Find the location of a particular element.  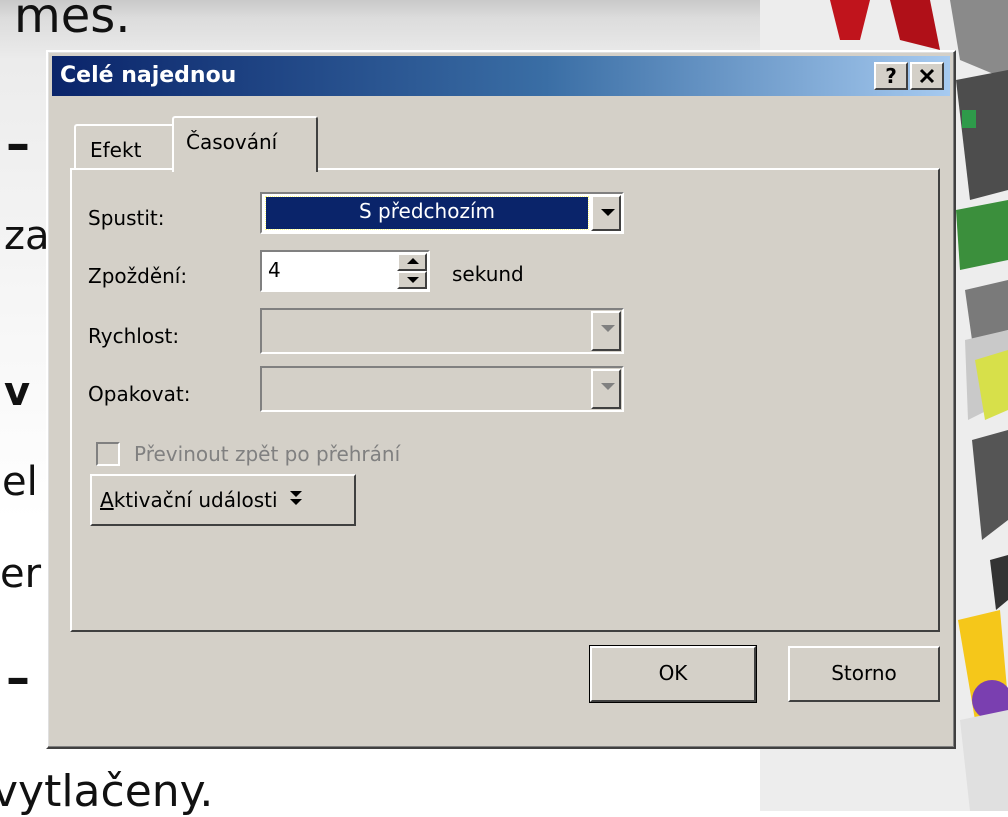

close-button is located at coordinates (927, 76).